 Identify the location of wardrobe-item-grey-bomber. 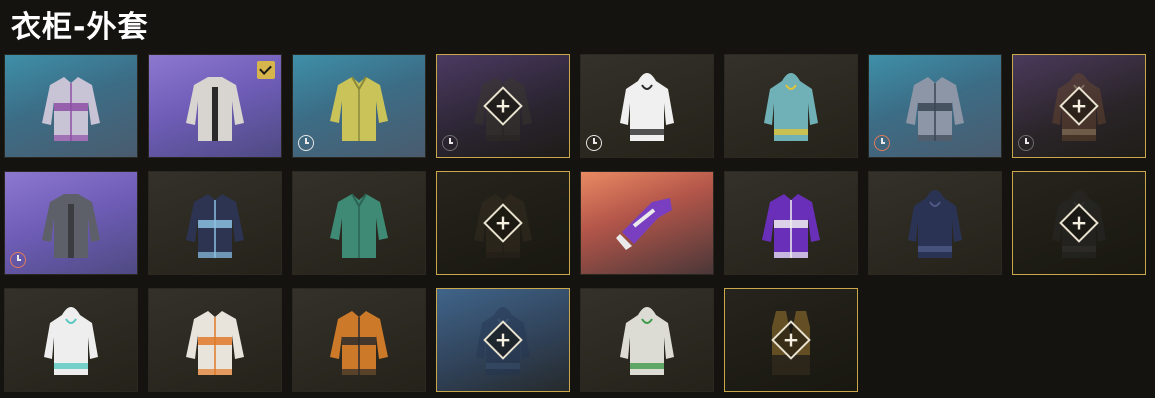
(935, 106).